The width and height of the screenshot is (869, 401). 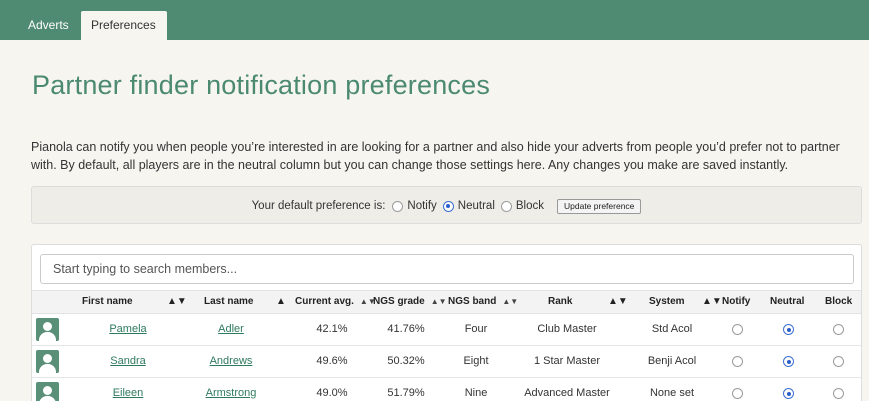 I want to click on col-ngs-band: NGS band ▲▼, so click(x=483, y=302).